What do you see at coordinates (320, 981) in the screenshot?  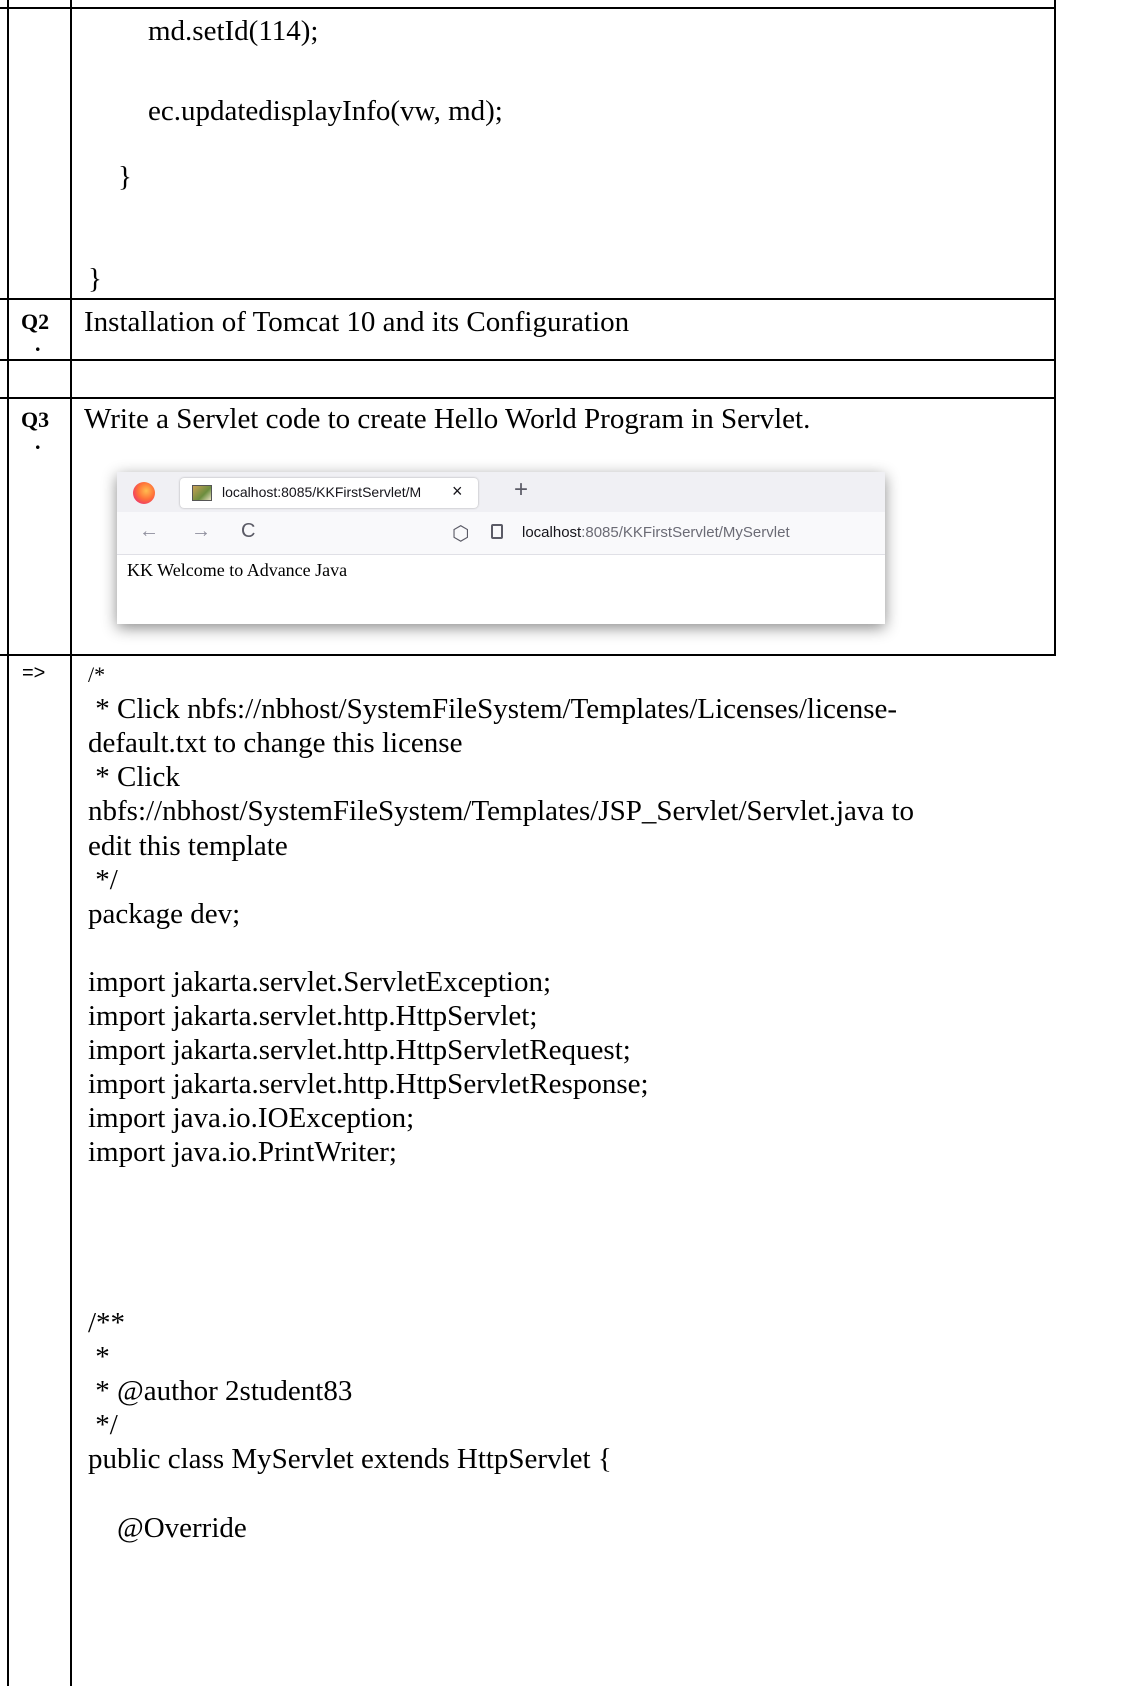 I see `code-line: import jakarta.servlet.ServletException;` at bounding box center [320, 981].